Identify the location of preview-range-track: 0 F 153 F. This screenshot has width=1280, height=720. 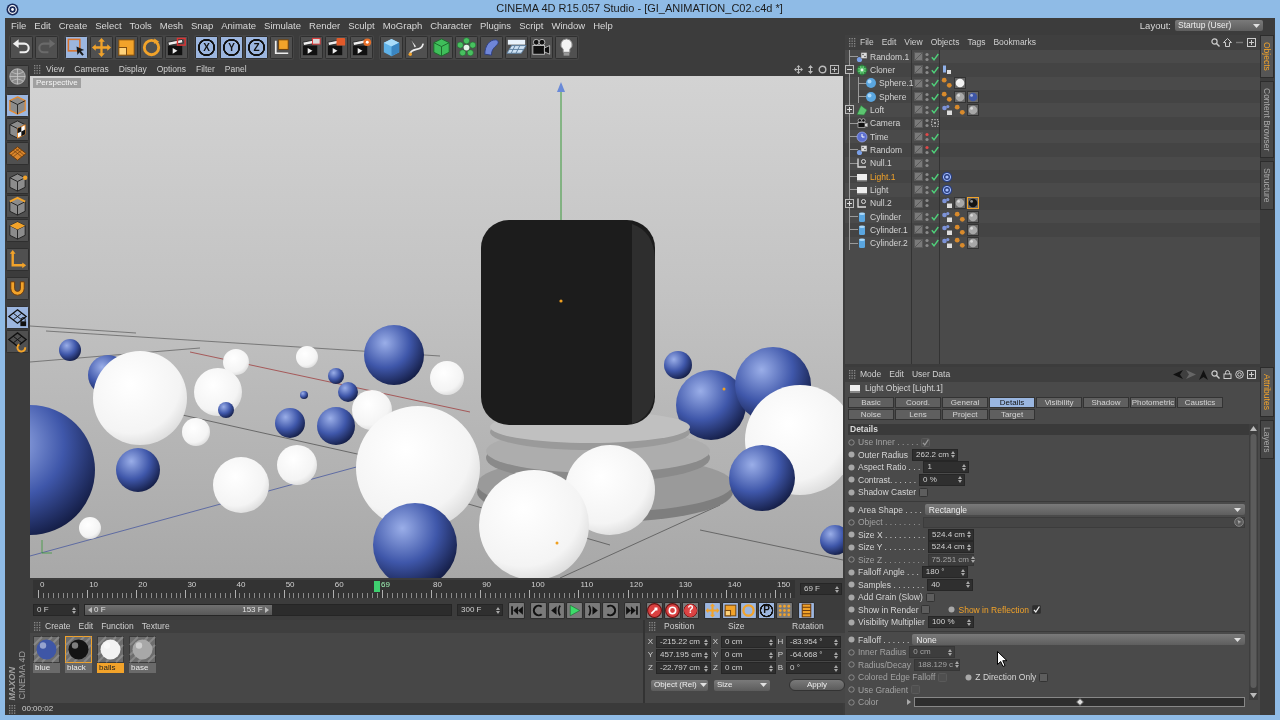
(268, 610).